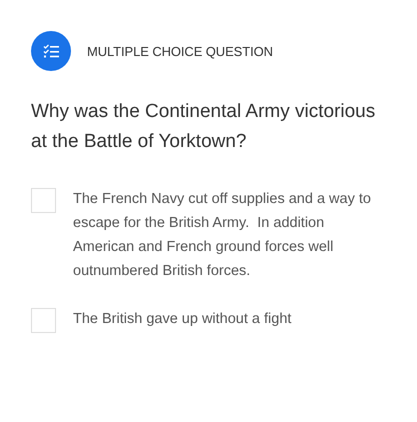 The height and width of the screenshot is (422, 417). I want to click on question-text: Why was the Continental Army victorious at the Battle of Yorktown?, so click(203, 127).